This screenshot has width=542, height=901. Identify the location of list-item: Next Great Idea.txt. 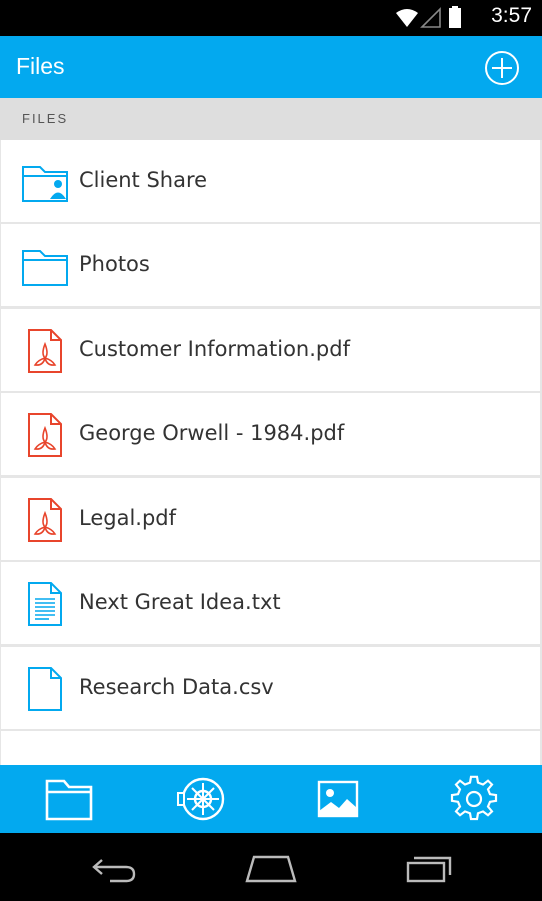
(270, 603).